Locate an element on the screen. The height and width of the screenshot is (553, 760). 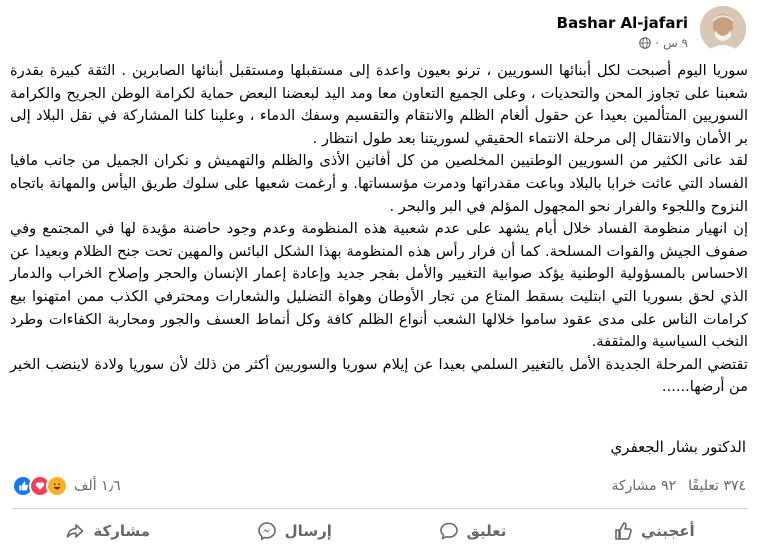
post-meta: ٩ س · is located at coordinates (663, 43).